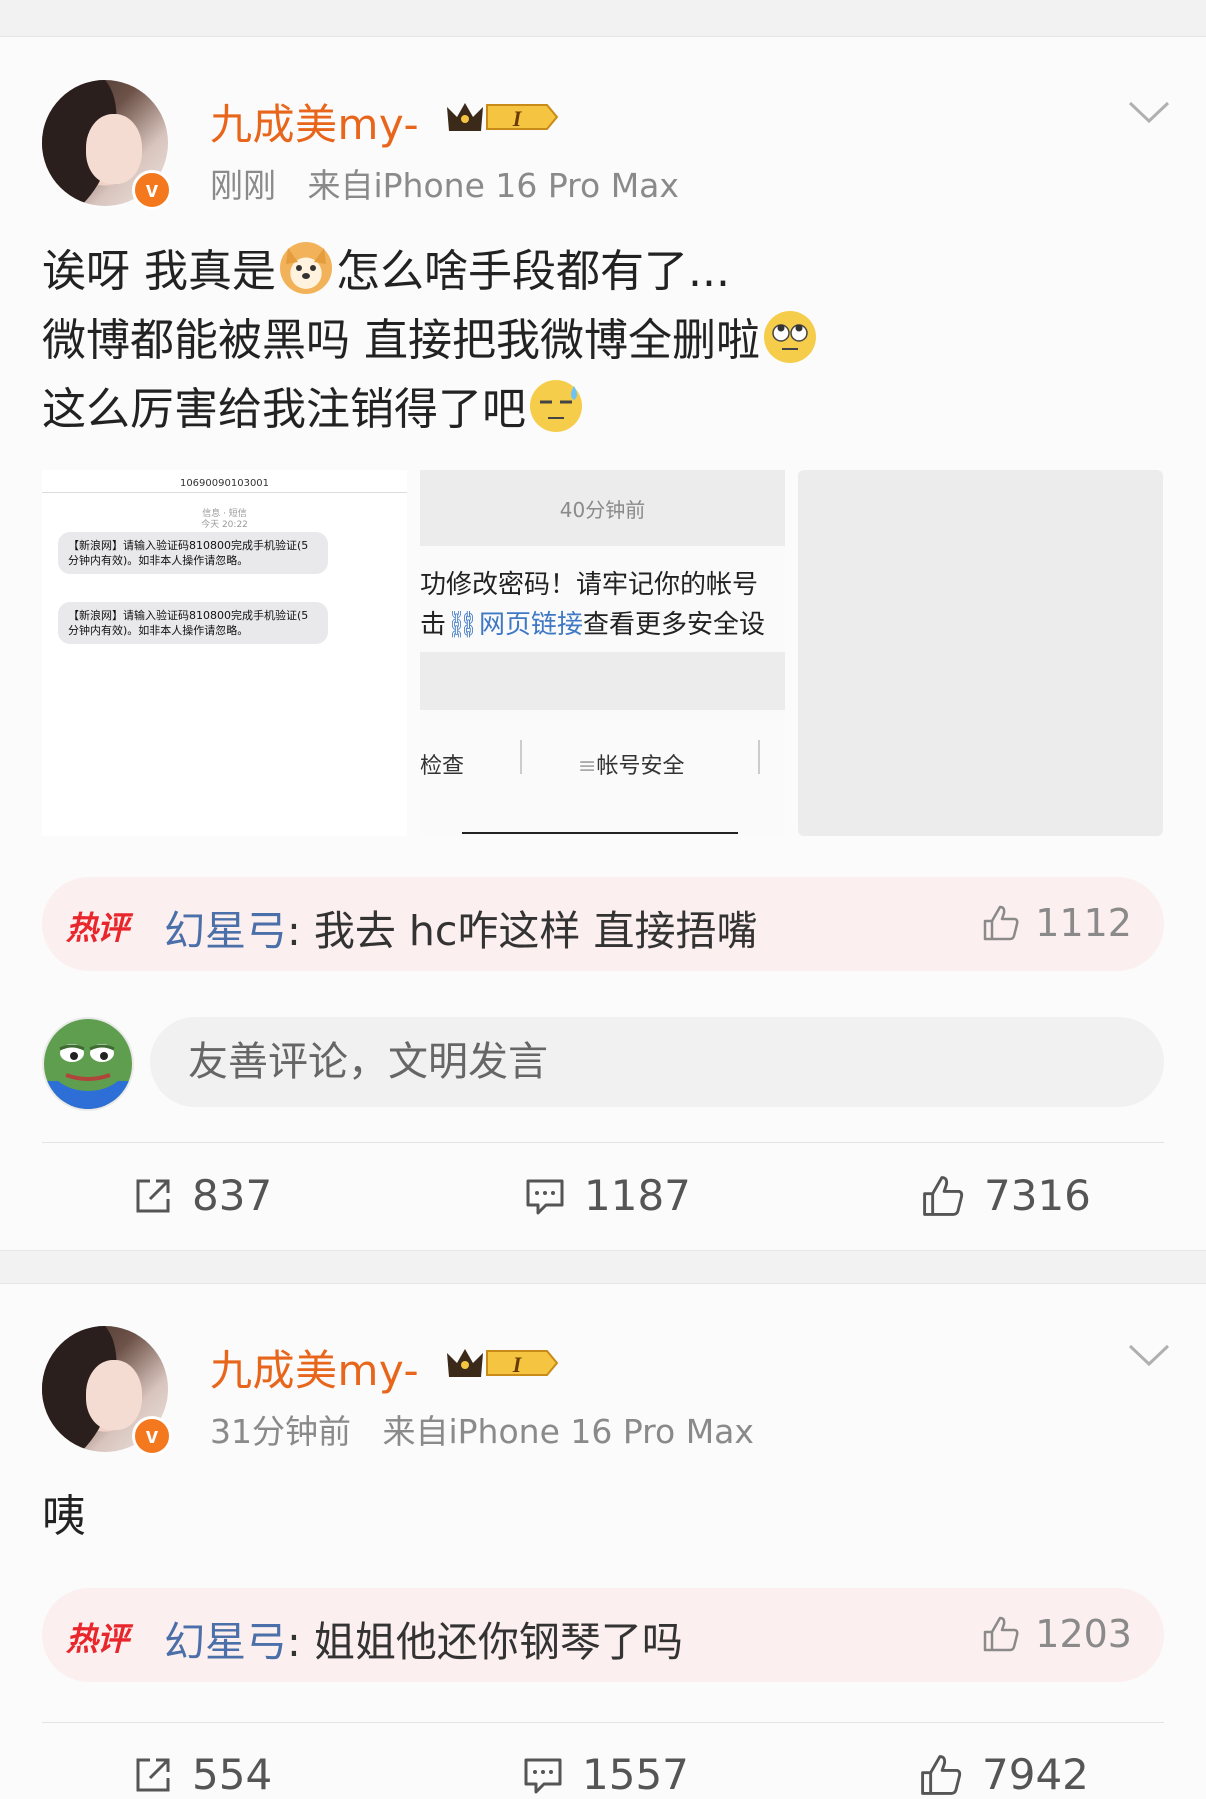 This screenshot has height=1799, width=1206. What do you see at coordinates (635, 1774) in the screenshot?
I see `comment-count: 1557` at bounding box center [635, 1774].